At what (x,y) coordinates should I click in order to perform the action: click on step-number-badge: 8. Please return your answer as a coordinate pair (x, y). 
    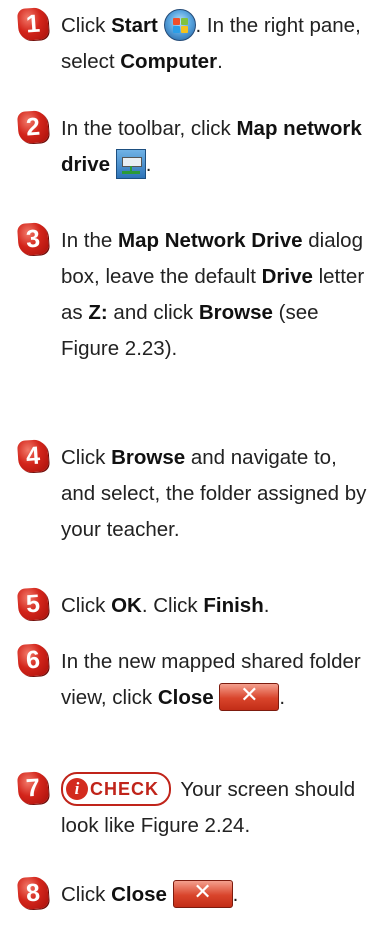
    Looking at the image, I should click on (33, 893).